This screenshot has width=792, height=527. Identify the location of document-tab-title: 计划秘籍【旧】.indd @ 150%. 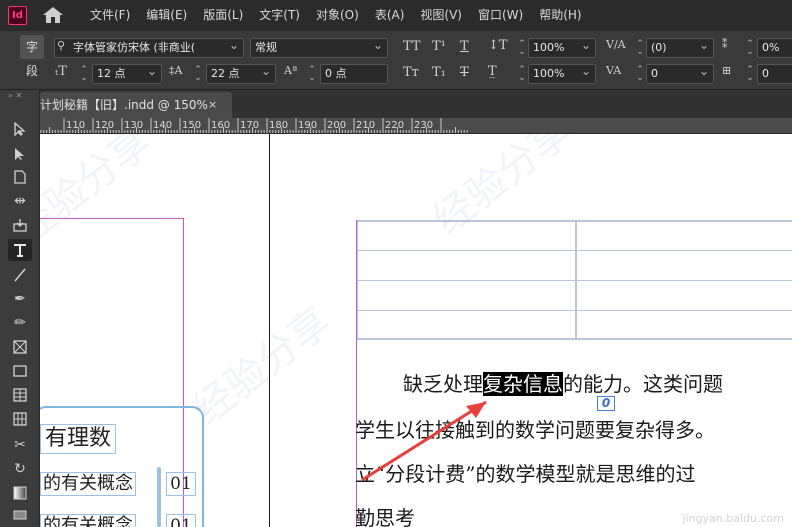
(124, 105).